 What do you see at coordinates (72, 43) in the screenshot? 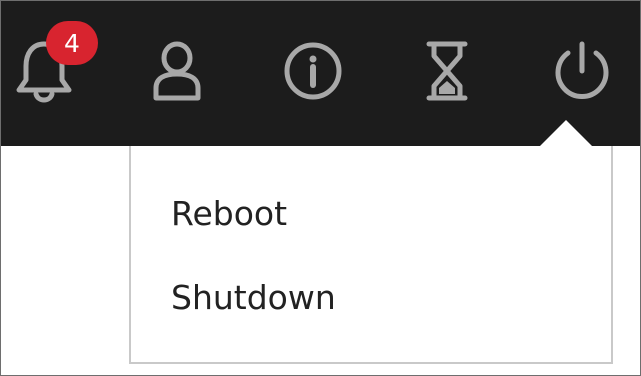
I see `notification-count-badge: 4` at bounding box center [72, 43].